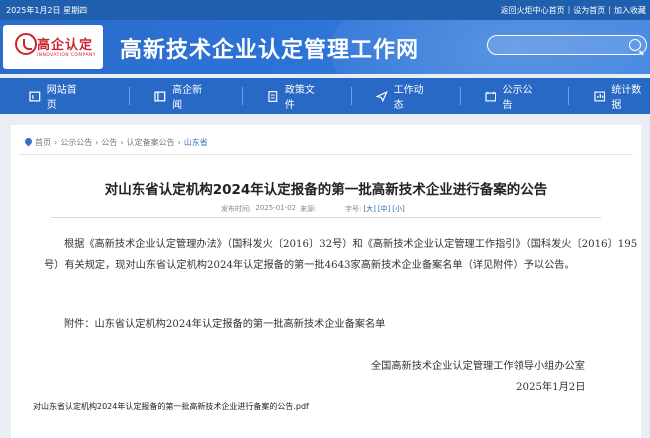 The height and width of the screenshot is (438, 650). I want to click on news-icon, so click(160, 96).